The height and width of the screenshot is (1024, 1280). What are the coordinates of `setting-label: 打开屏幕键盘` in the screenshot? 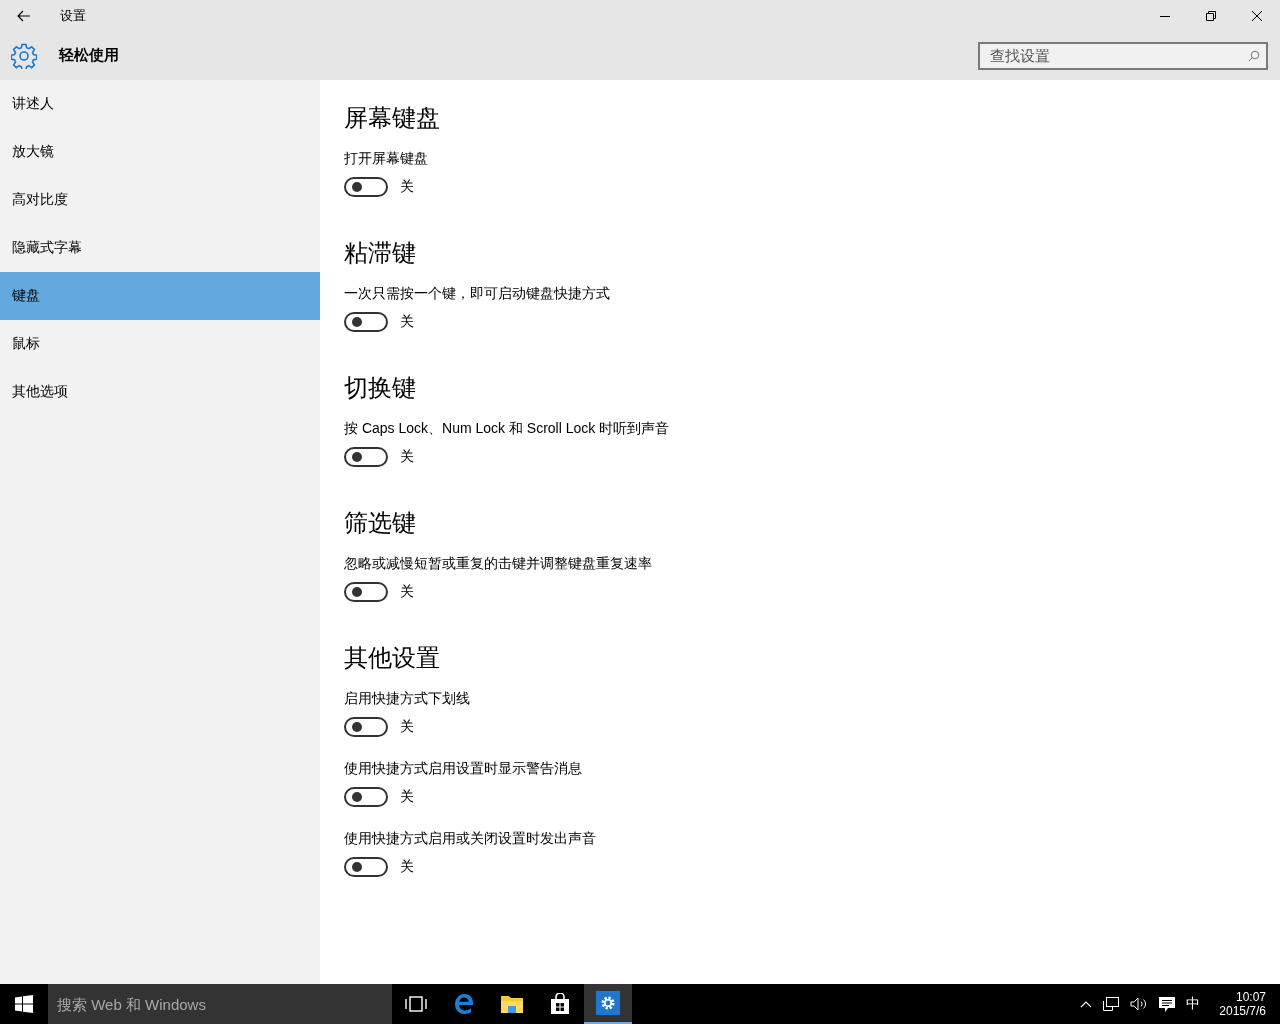 It's located at (386, 158).